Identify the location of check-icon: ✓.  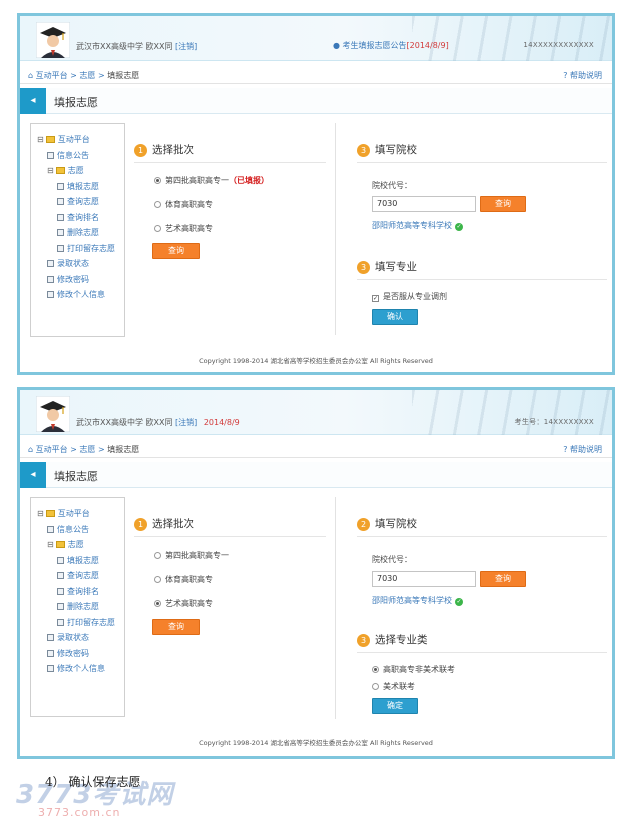
(459, 602).